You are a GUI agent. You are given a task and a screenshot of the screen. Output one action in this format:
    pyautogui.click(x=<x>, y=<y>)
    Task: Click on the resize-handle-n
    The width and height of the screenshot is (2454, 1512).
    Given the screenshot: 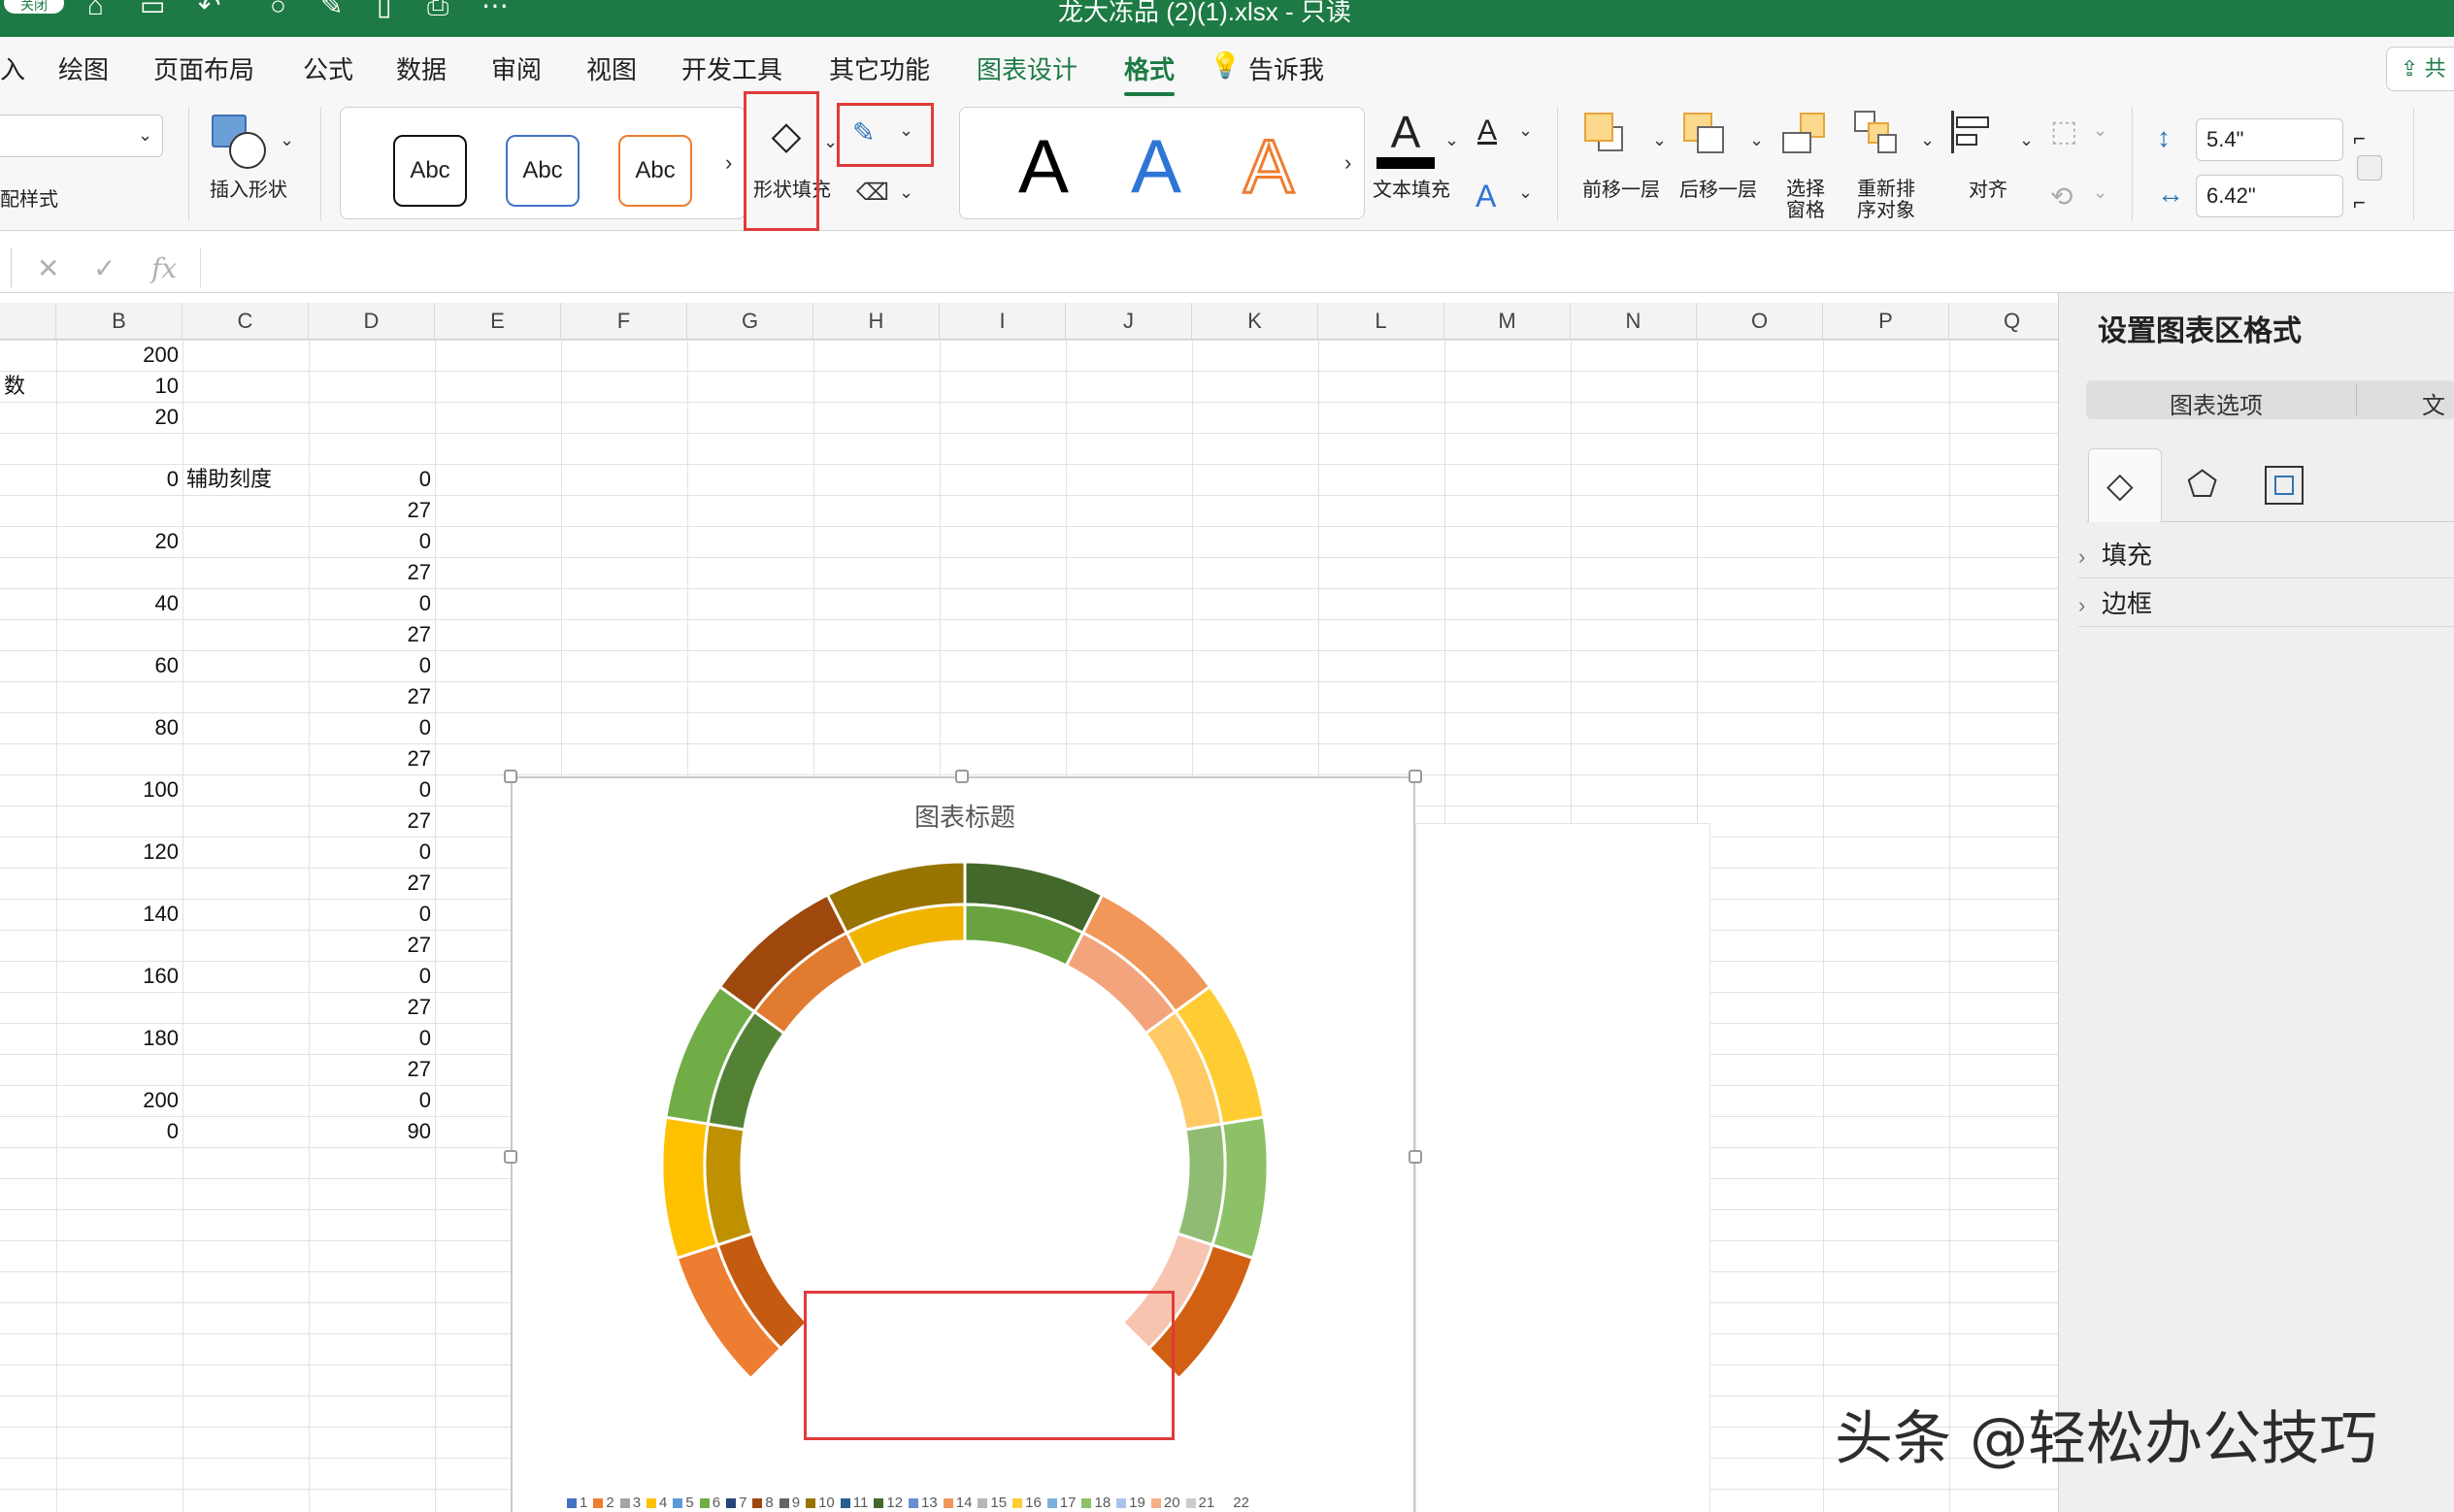 What is the action you would take?
    pyautogui.click(x=962, y=776)
    